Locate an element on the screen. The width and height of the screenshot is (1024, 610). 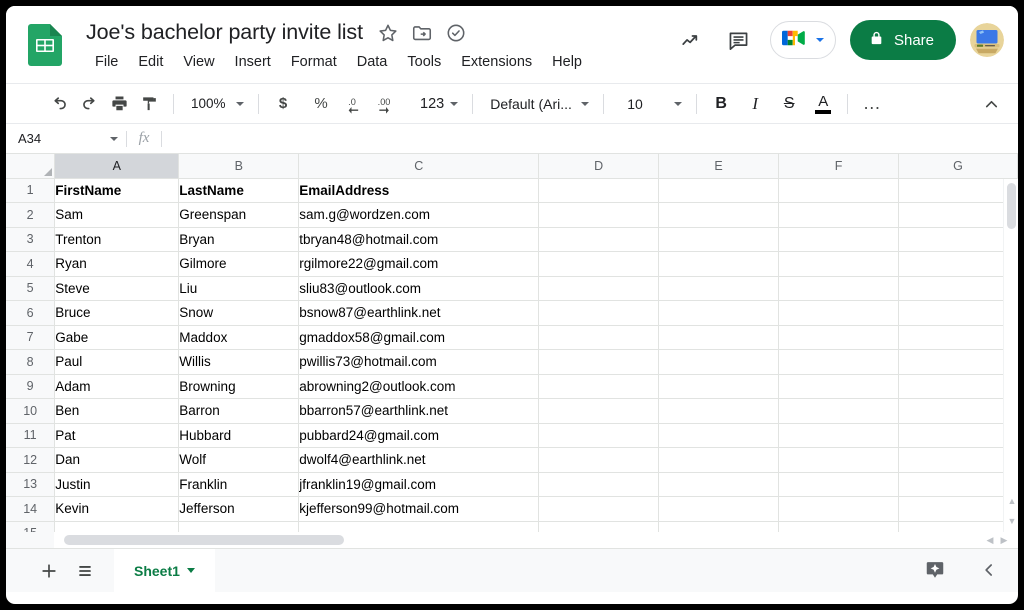
scroll-left-arrow: ◀ is located at coordinates (990, 540).